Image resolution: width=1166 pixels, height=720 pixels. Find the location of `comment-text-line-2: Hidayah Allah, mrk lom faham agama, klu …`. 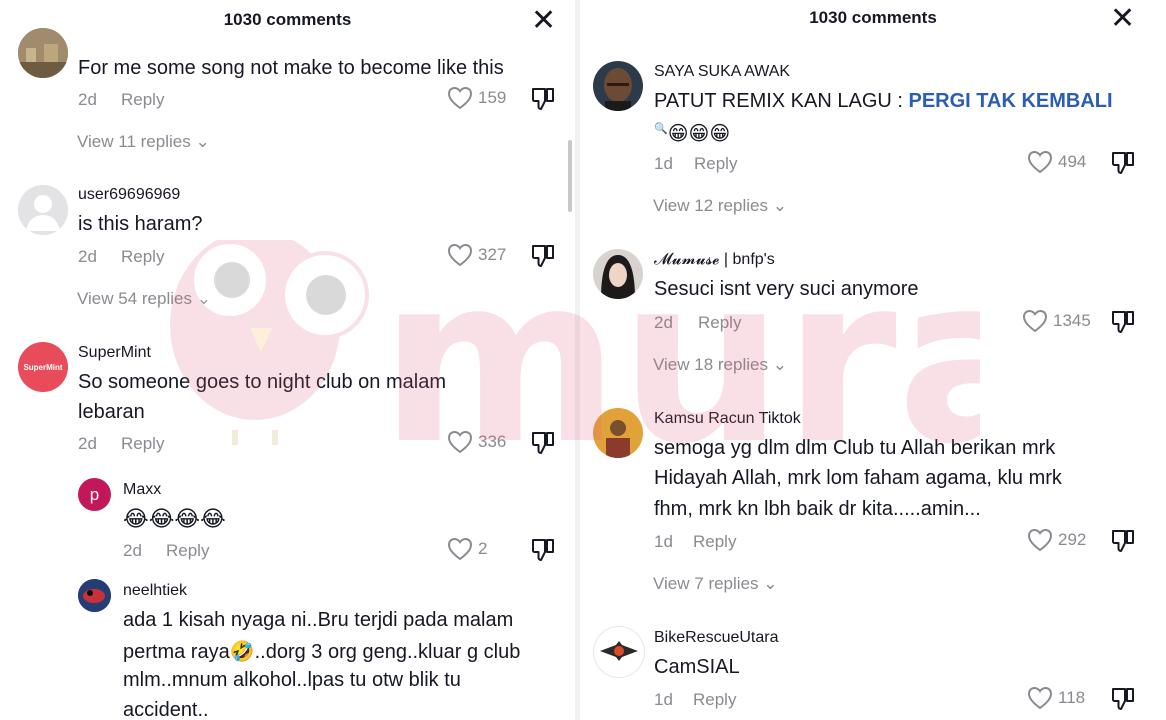

comment-text-line-2: Hidayah Allah, mrk lom faham agama, klu … is located at coordinates (858, 478).